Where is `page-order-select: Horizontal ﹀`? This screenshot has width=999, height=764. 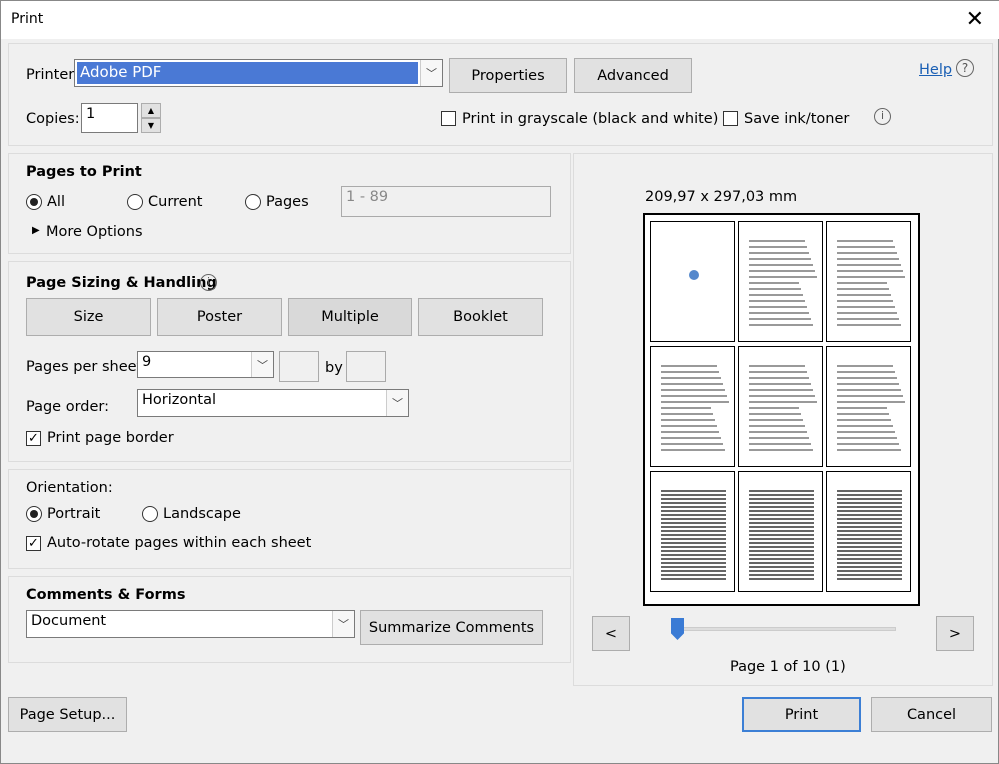
page-order-select: Horizontal ﹀ is located at coordinates (273, 403).